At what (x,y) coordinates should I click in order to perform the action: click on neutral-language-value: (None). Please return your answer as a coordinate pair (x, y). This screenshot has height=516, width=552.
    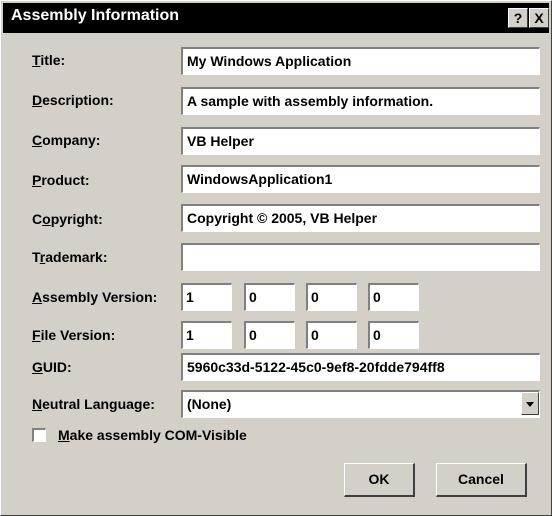
    Looking at the image, I should click on (209, 404).